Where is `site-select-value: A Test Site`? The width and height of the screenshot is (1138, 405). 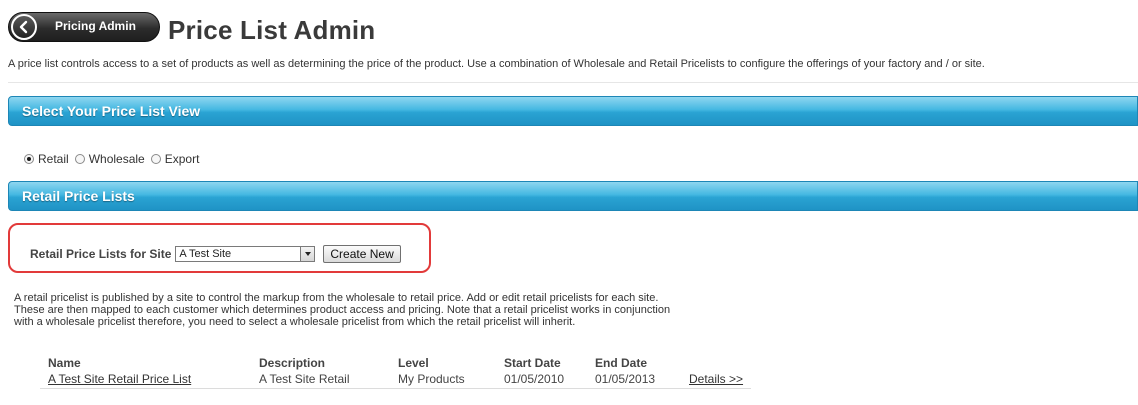 site-select-value: A Test Site is located at coordinates (205, 254).